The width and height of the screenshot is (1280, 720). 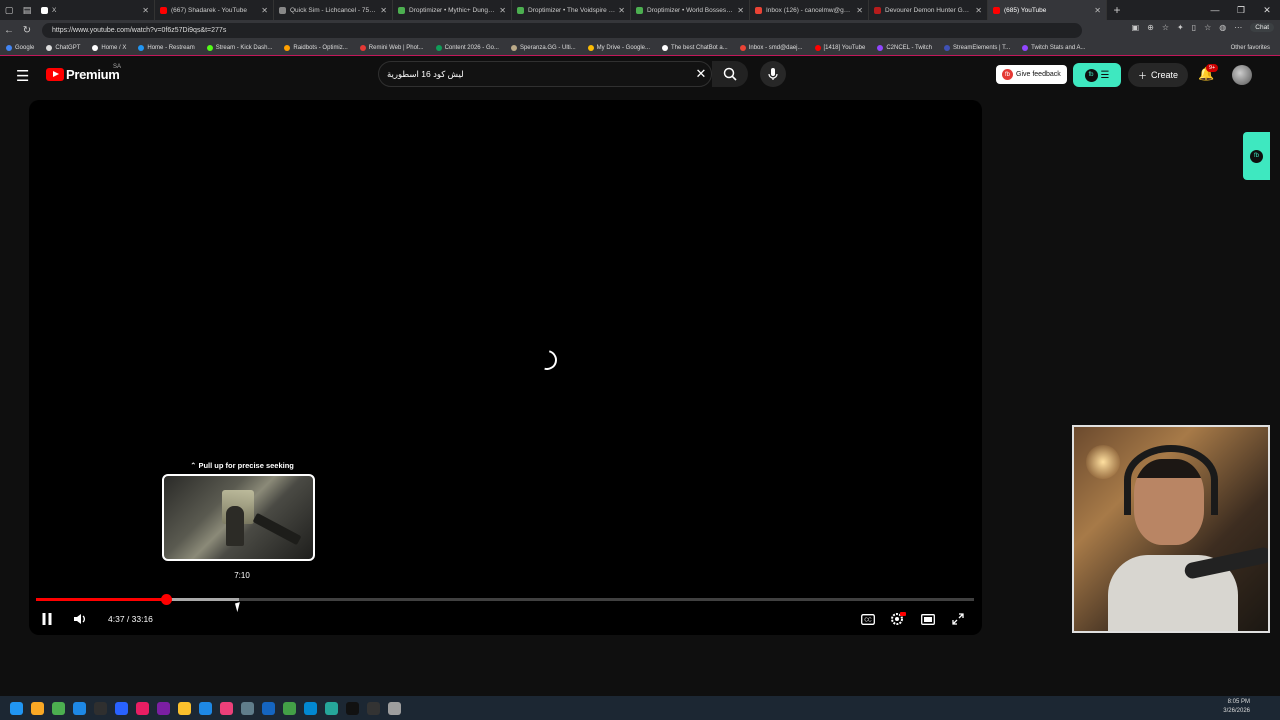 What do you see at coordinates (928, 10) in the screenshot?
I see `browser-tab: Devourer Demon Hunter Gear and✕` at bounding box center [928, 10].